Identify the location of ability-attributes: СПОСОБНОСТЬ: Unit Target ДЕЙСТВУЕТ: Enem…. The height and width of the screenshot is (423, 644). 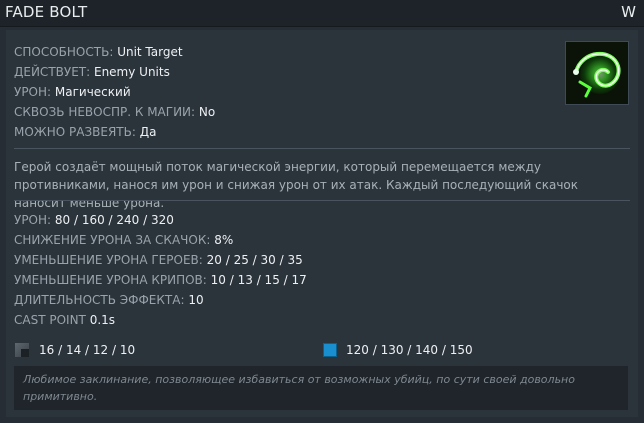
(114, 92).